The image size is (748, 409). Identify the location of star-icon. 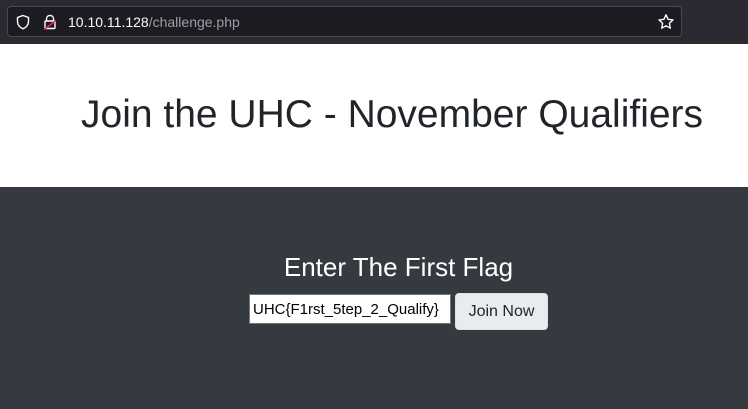
(666, 22).